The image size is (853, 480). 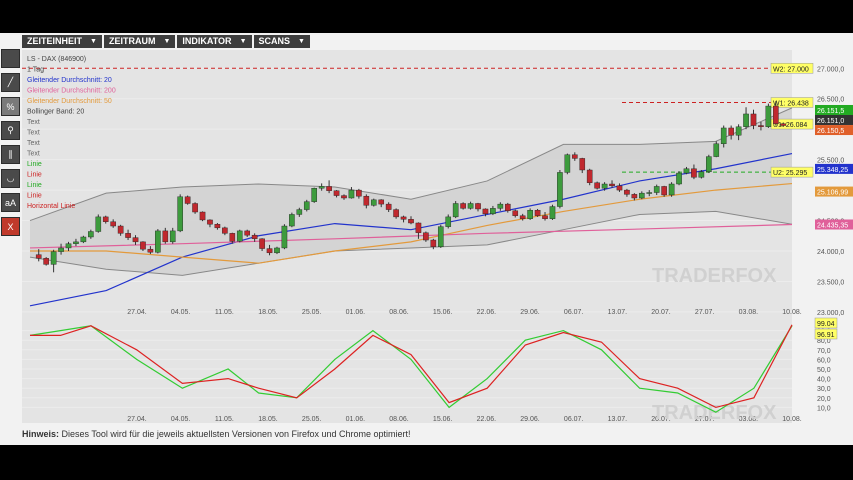 I want to click on legend-entry: Linie, so click(x=34, y=185).